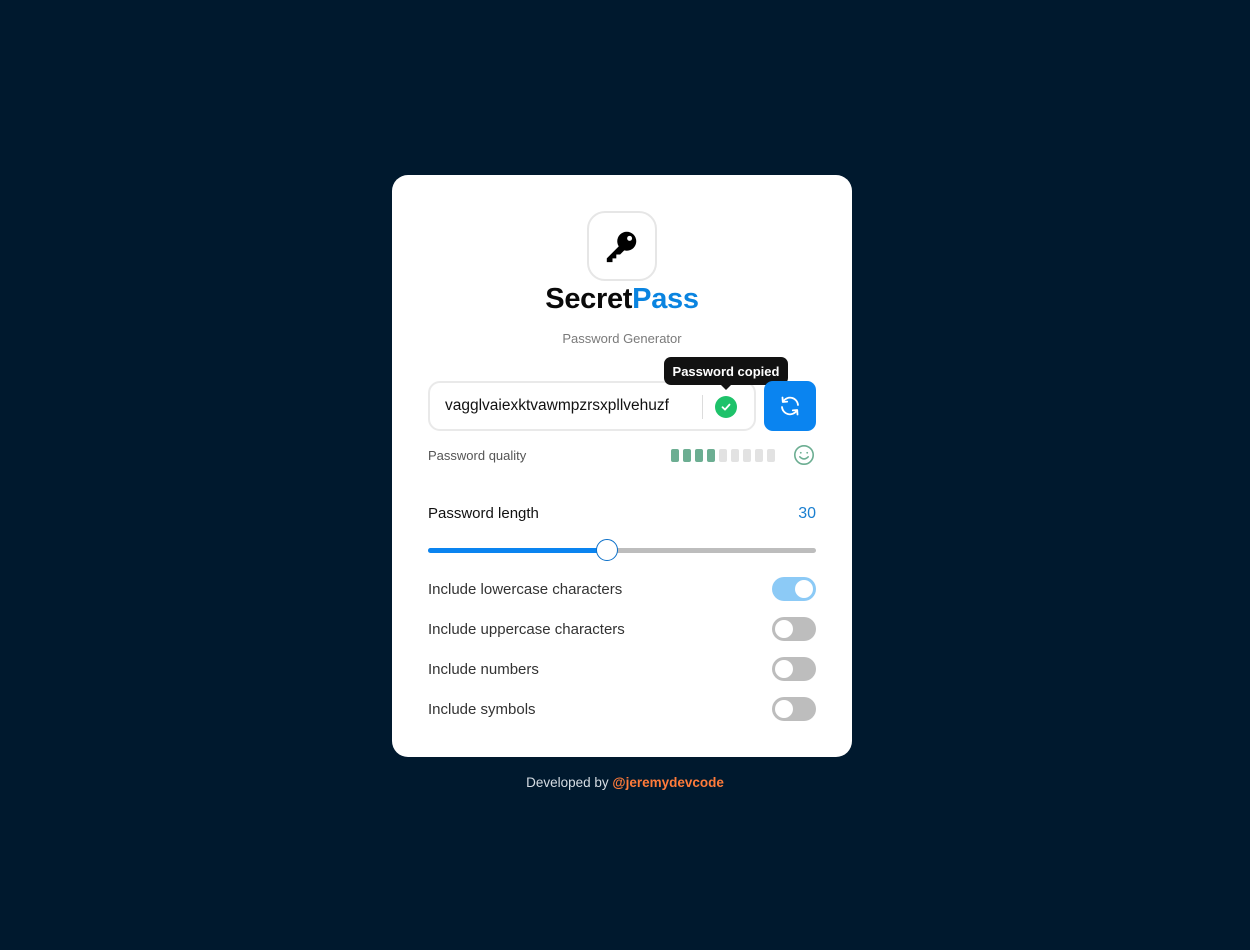  What do you see at coordinates (794, 629) in the screenshot?
I see `uppercase-toggle` at bounding box center [794, 629].